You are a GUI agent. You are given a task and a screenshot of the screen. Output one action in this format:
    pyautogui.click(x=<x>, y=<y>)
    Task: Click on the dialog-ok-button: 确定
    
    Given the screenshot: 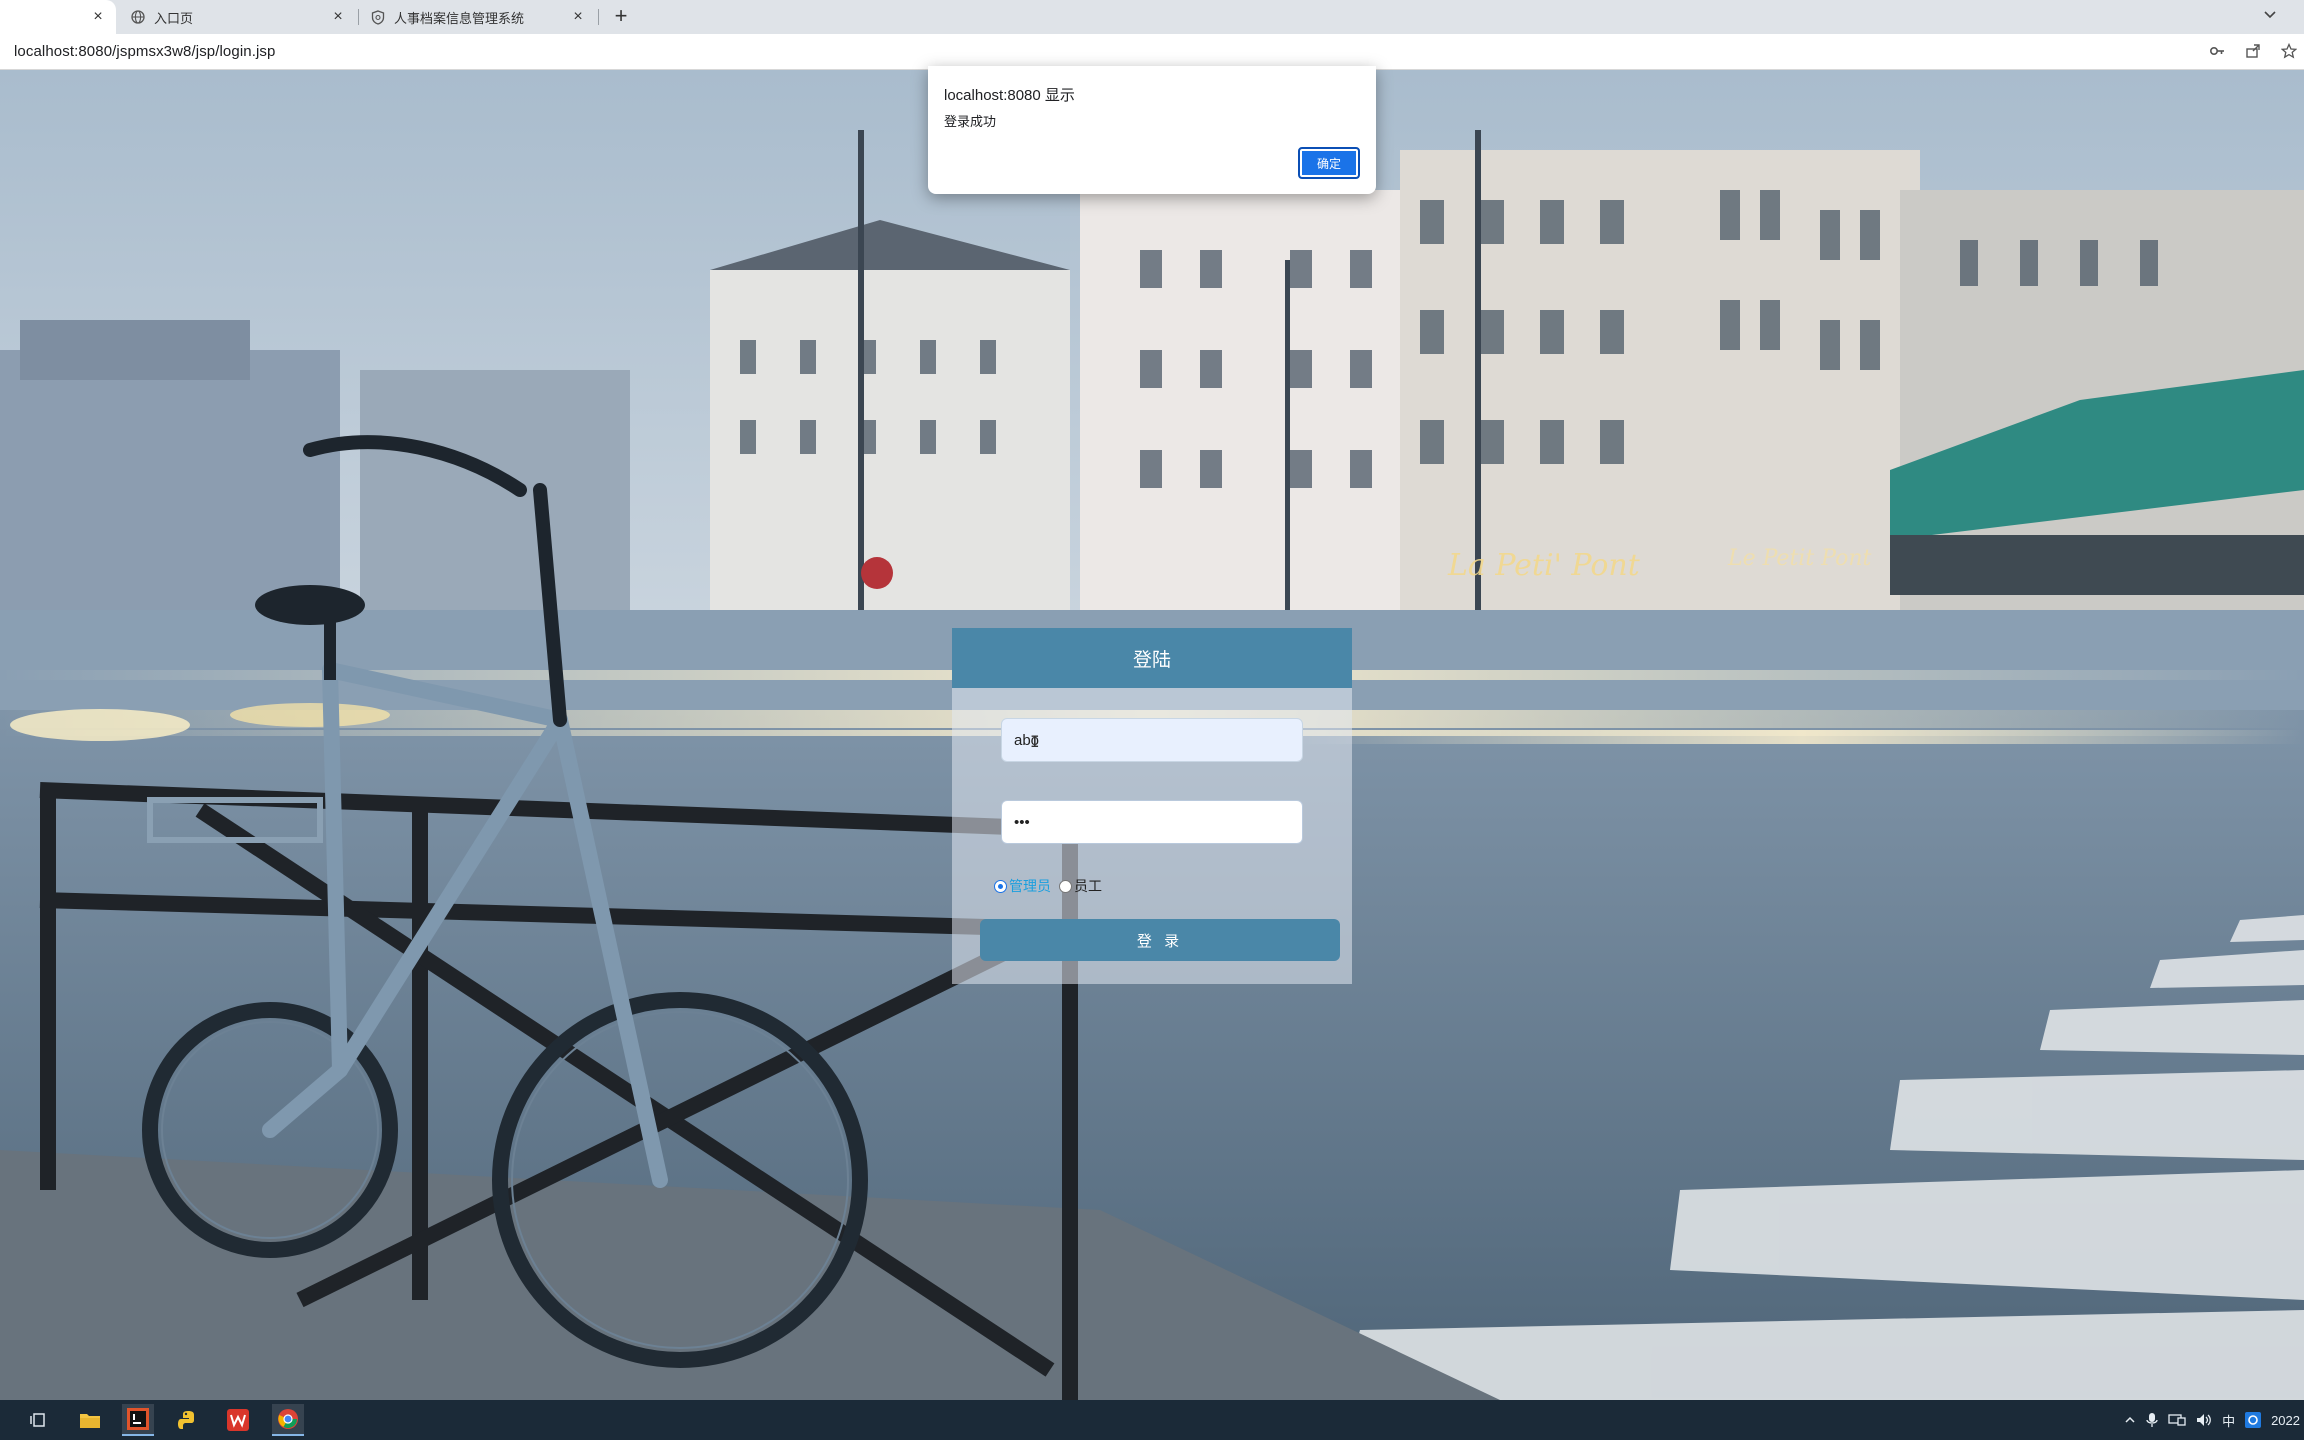 What is the action you would take?
    pyautogui.click(x=1329, y=163)
    